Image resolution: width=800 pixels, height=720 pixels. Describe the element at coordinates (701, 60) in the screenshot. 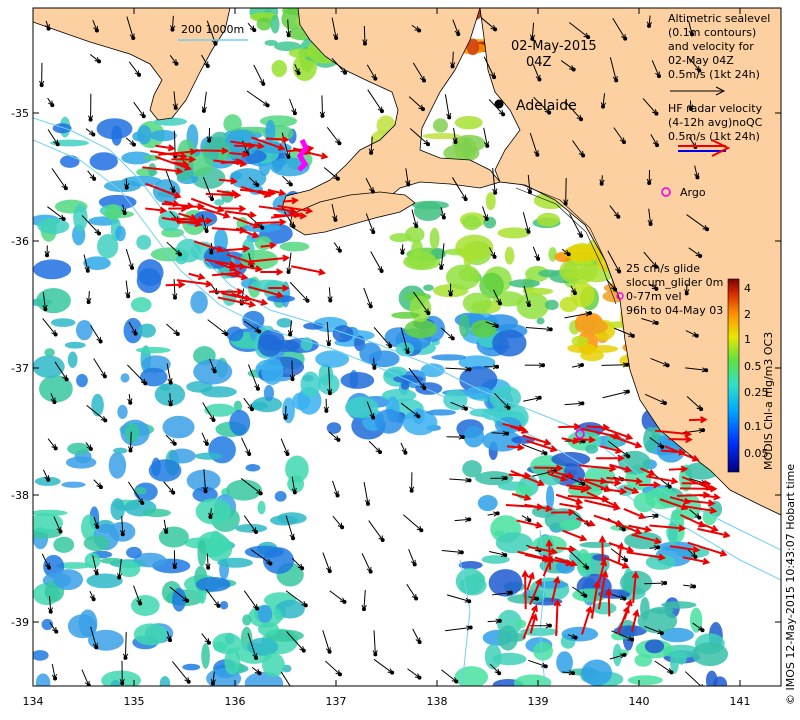

I see `svg-text: 02-May 04Z` at that location.